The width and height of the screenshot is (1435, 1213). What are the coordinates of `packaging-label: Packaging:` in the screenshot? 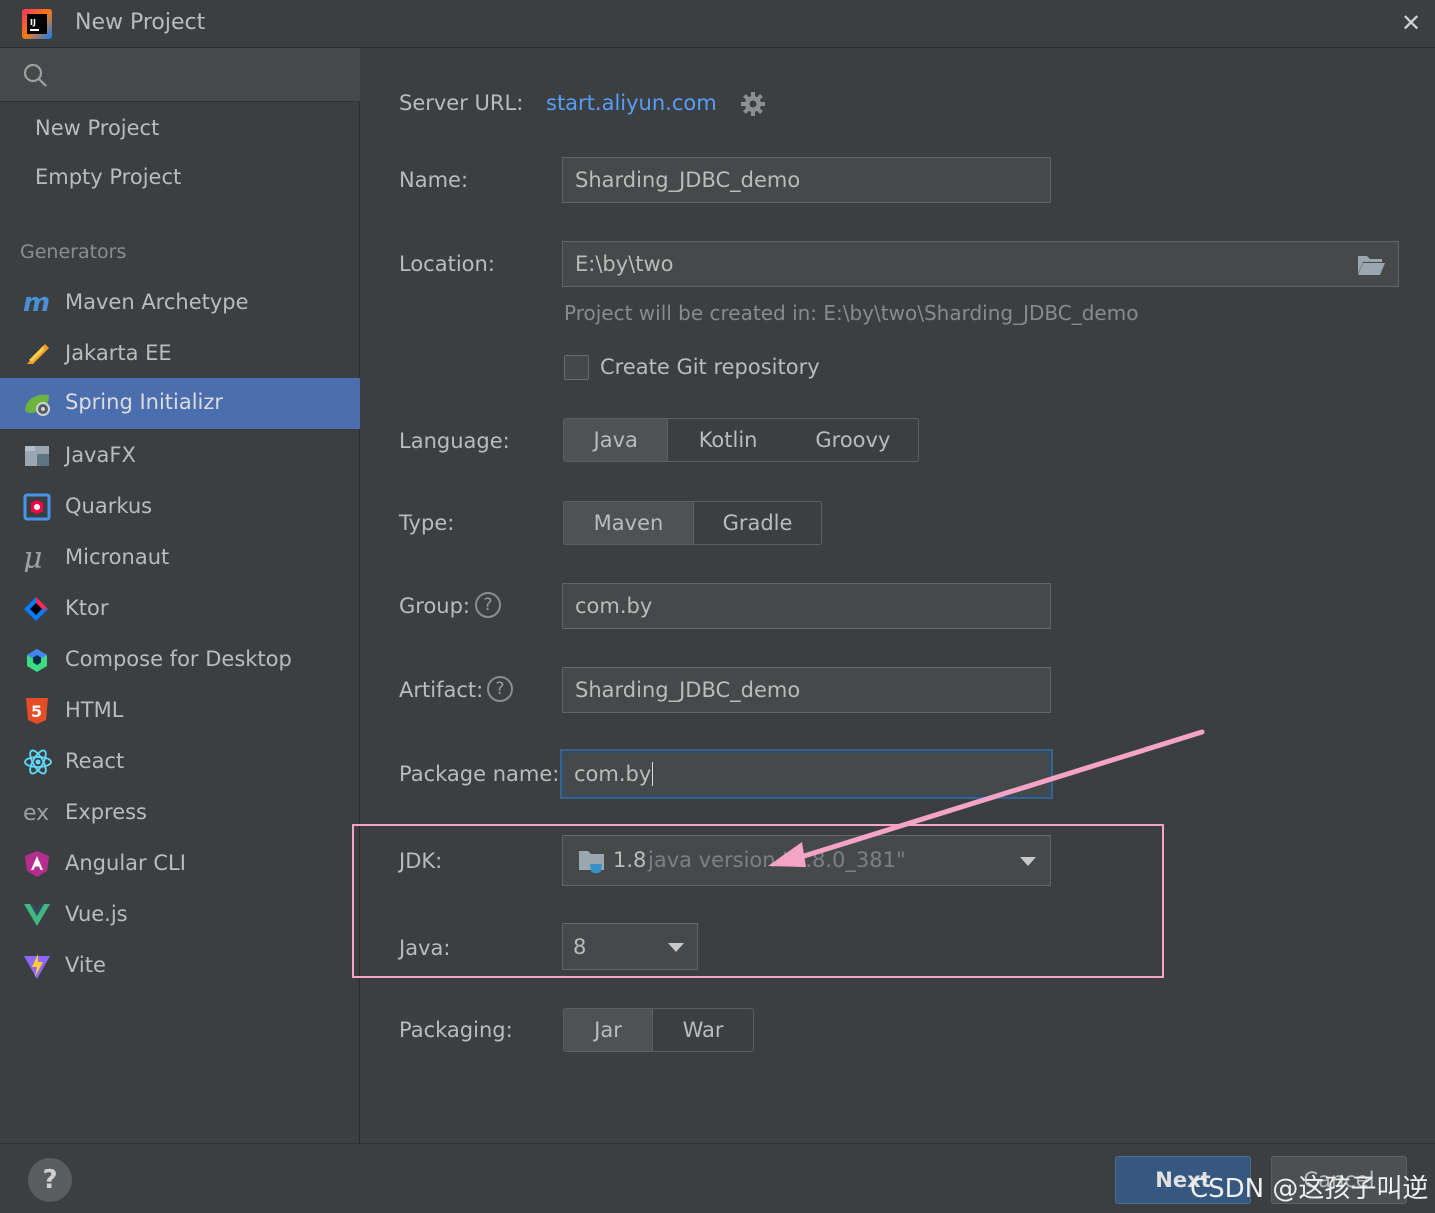 It's located at (456, 1030).